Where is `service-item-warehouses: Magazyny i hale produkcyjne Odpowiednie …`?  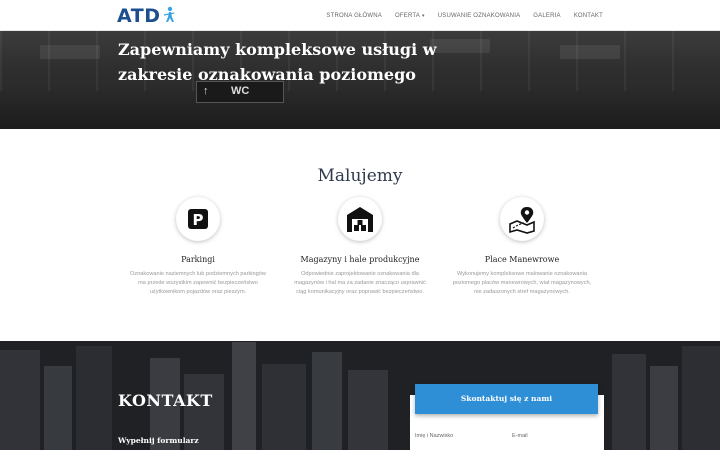 service-item-warehouses: Magazyny i hale produkcyjne Odpowiednie … is located at coordinates (360, 247).